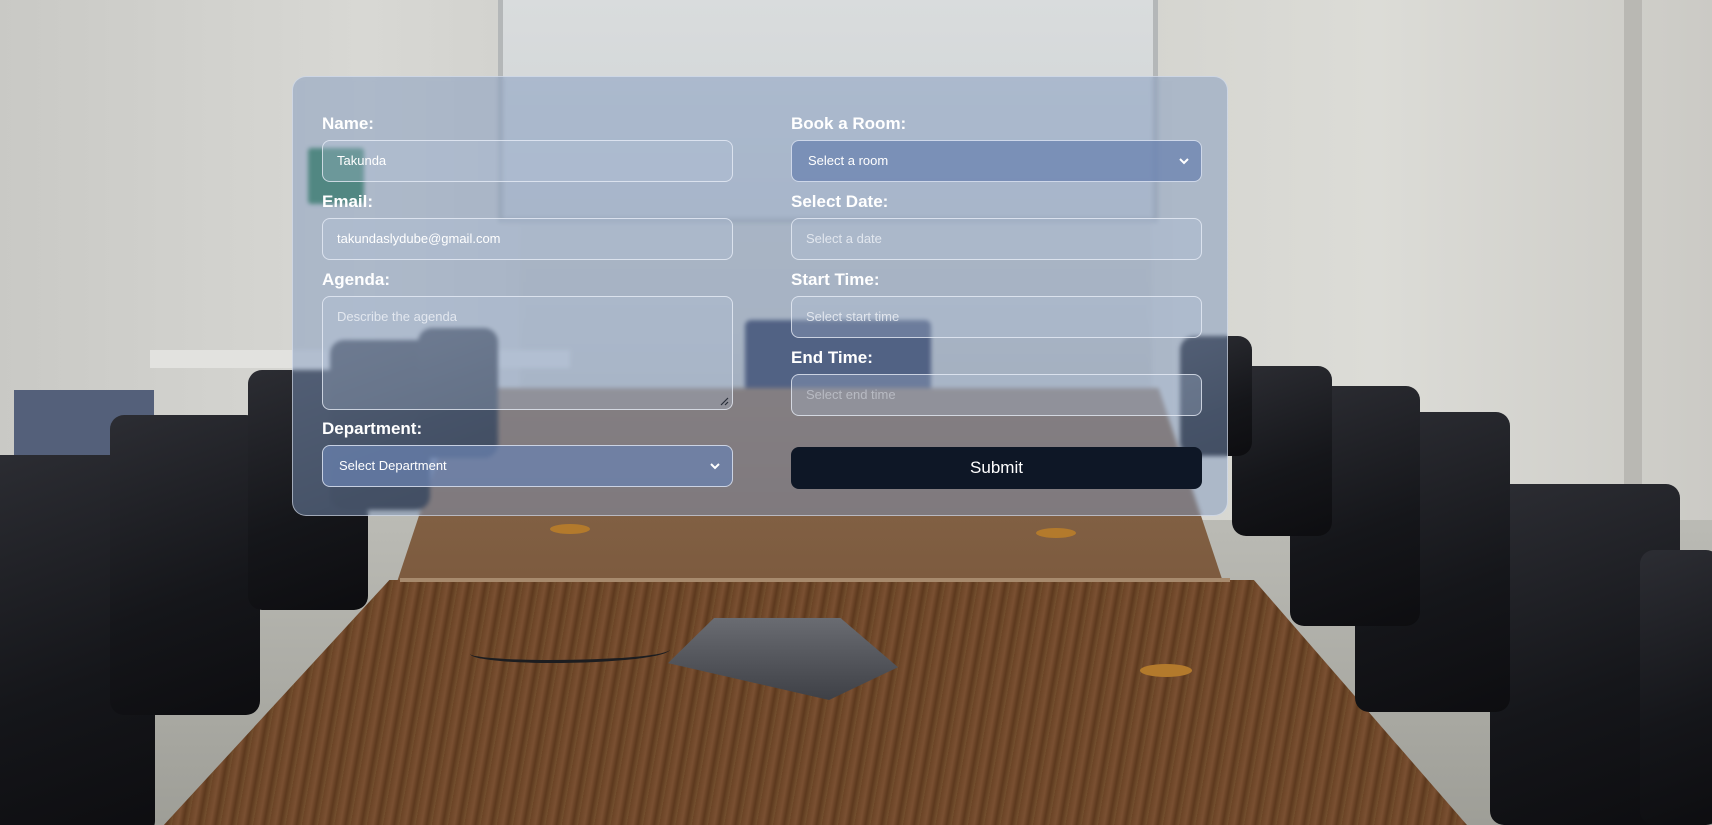  Describe the element at coordinates (1633, 260) in the screenshot. I see `wall-pillar` at that location.